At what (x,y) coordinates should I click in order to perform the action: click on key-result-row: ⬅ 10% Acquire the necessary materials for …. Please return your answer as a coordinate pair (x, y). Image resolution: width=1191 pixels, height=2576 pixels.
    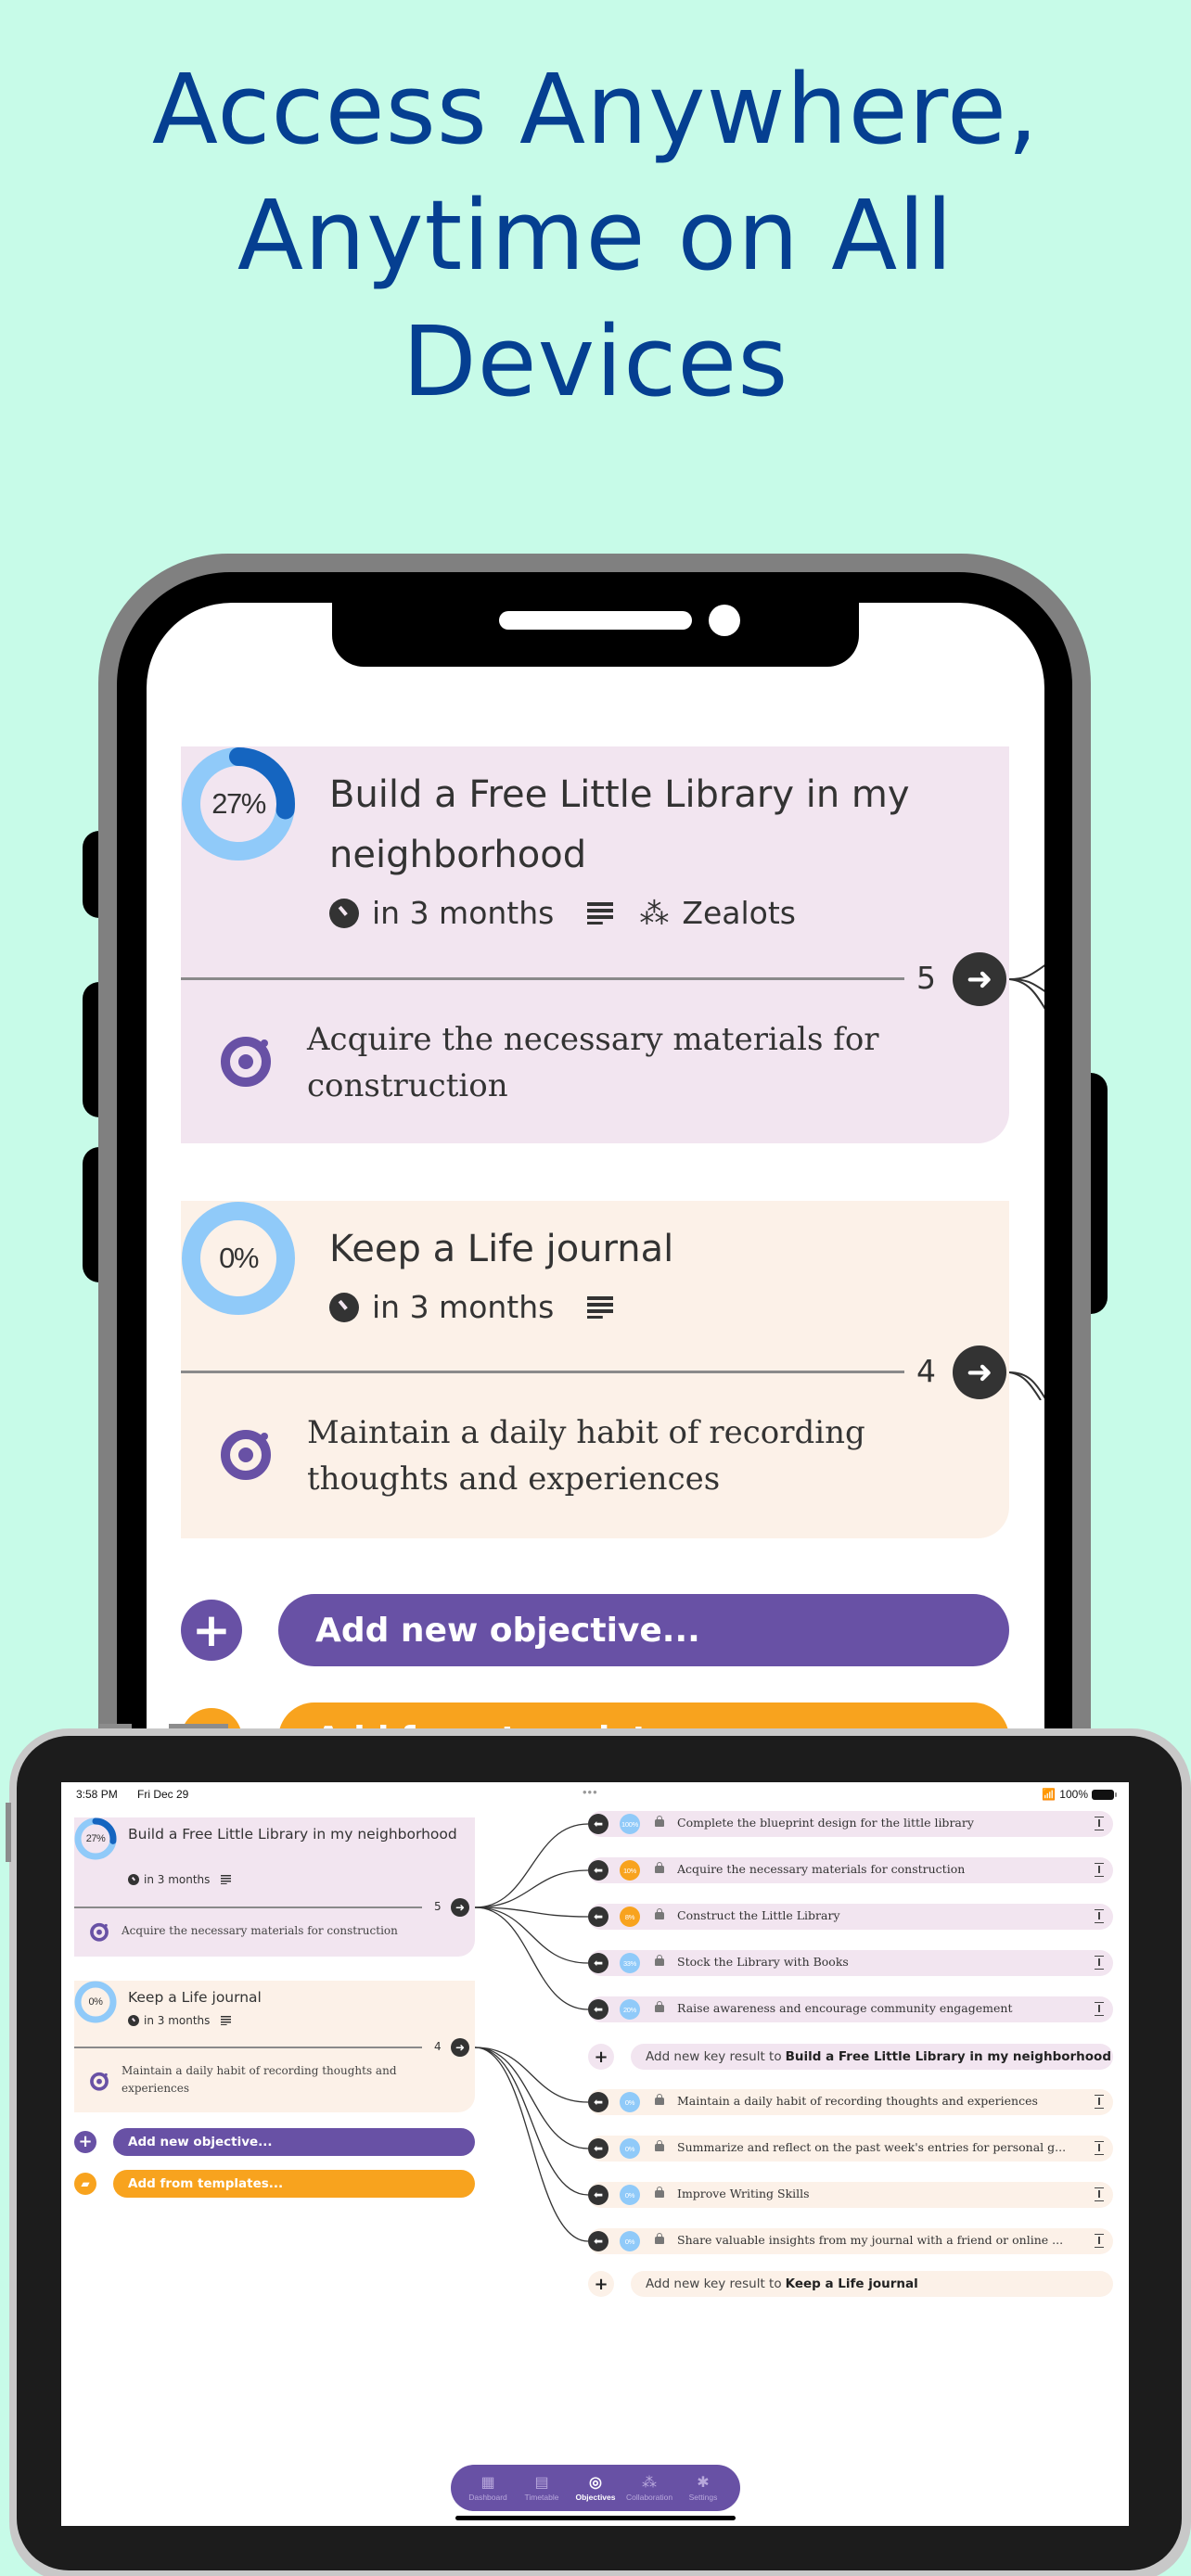
    Looking at the image, I should click on (850, 1870).